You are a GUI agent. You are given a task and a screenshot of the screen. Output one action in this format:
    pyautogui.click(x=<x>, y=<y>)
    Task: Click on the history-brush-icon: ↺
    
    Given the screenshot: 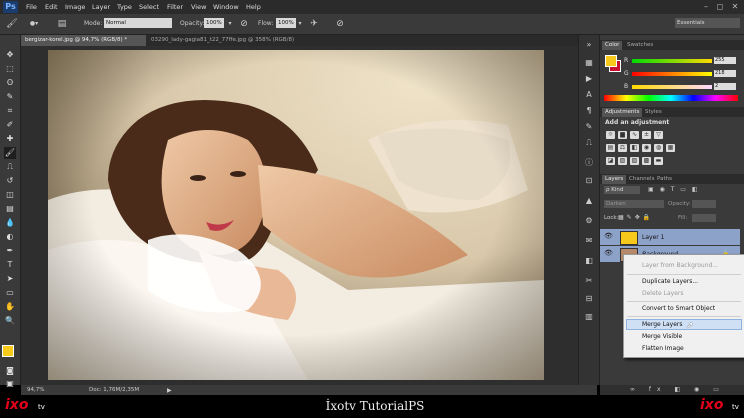 What is the action you would take?
    pyautogui.click(x=10, y=181)
    